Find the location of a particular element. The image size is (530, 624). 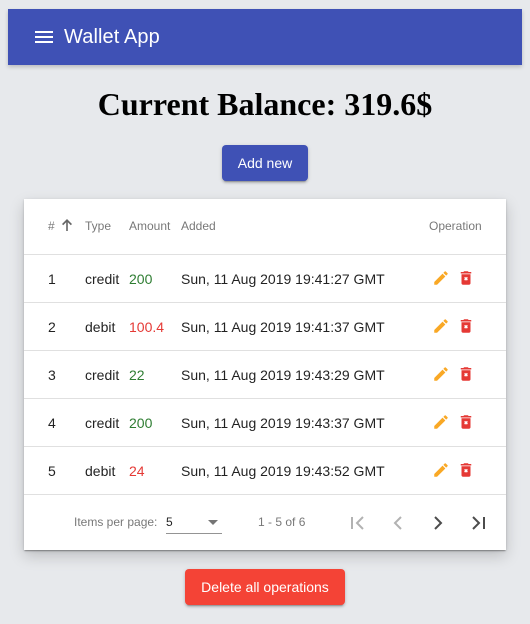

table-row: 5 debit 24 Sun, 11 Aug 2019 19:43:52 GMT is located at coordinates (265, 471).